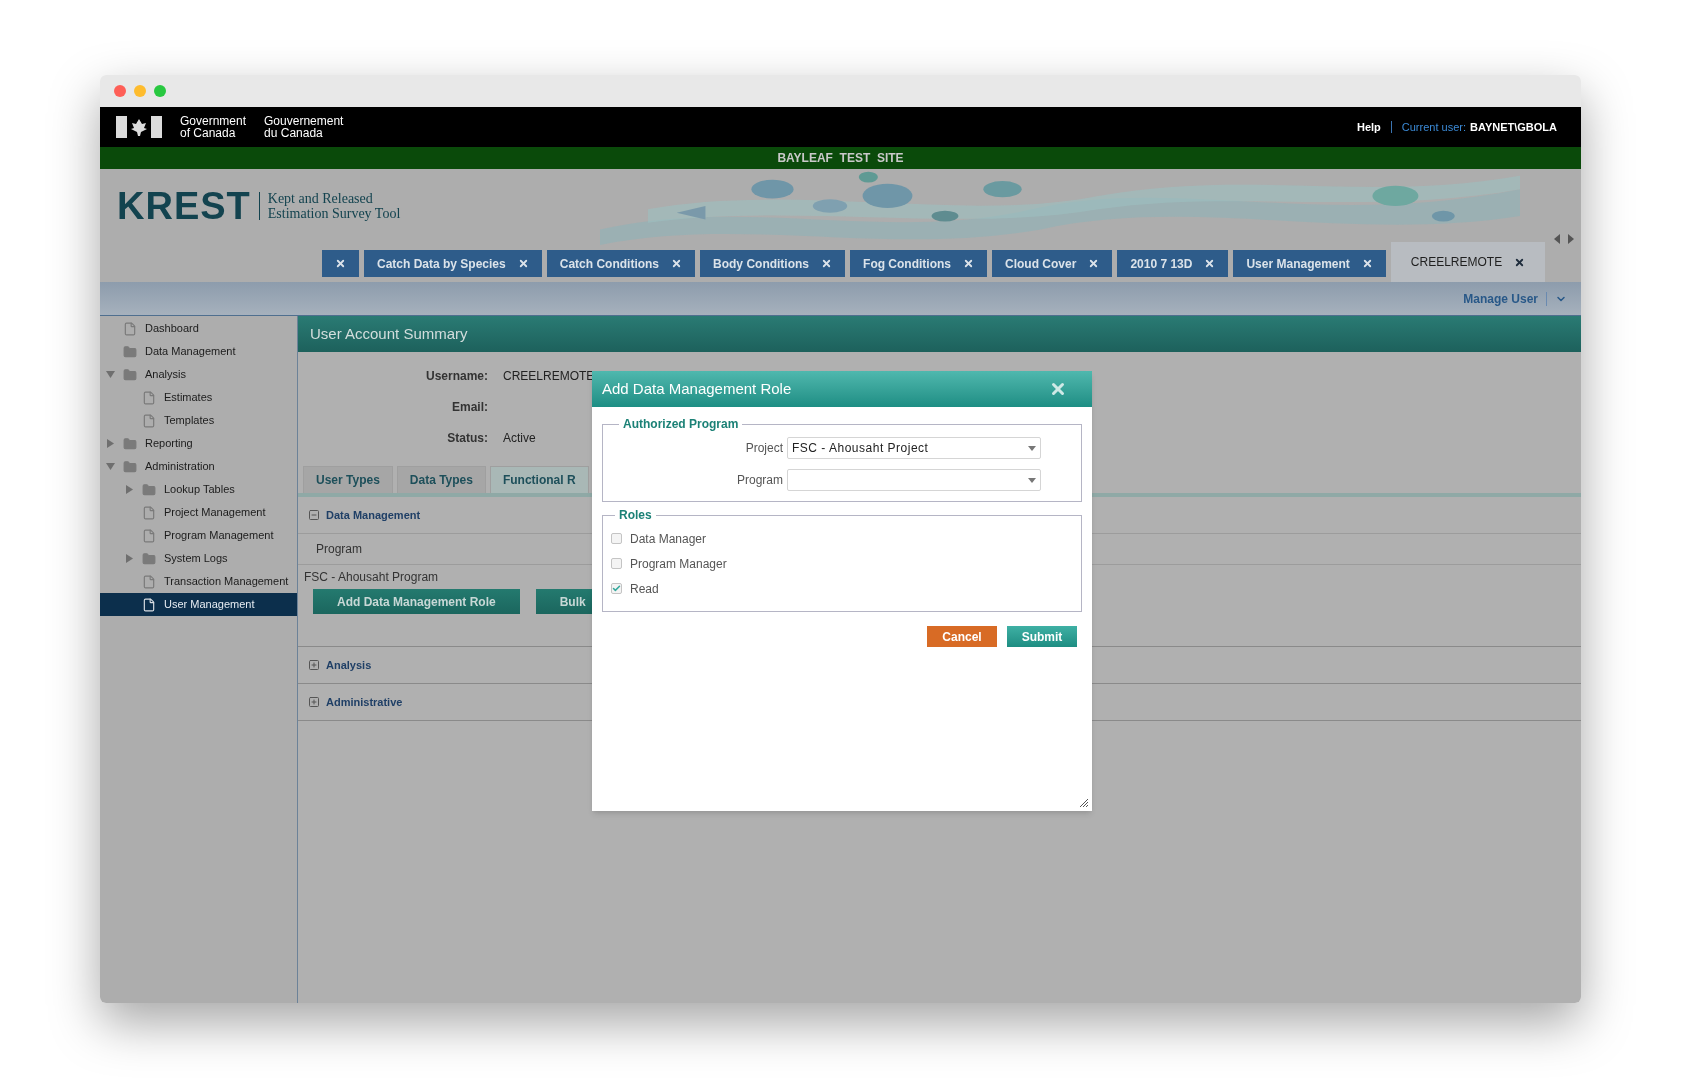 Image resolution: width=1681 pixels, height=1078 pixels. I want to click on app-logo: KREST, so click(184, 206).